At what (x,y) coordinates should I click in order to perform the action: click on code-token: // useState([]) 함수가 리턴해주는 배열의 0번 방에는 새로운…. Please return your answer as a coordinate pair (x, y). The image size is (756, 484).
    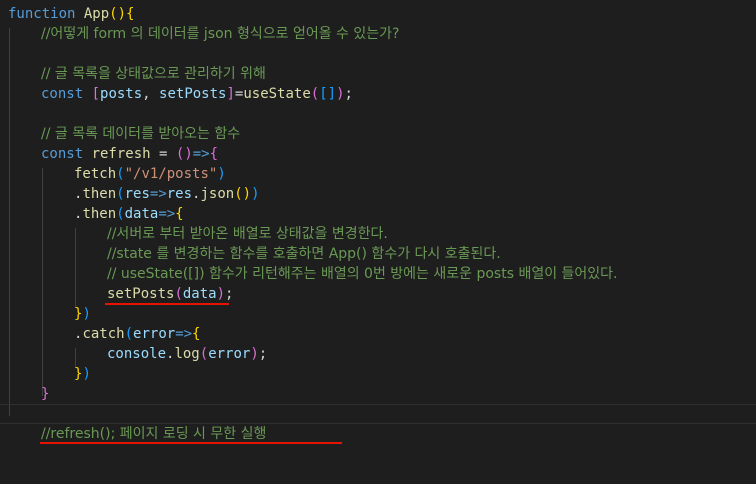
    Looking at the image, I should click on (362, 274).